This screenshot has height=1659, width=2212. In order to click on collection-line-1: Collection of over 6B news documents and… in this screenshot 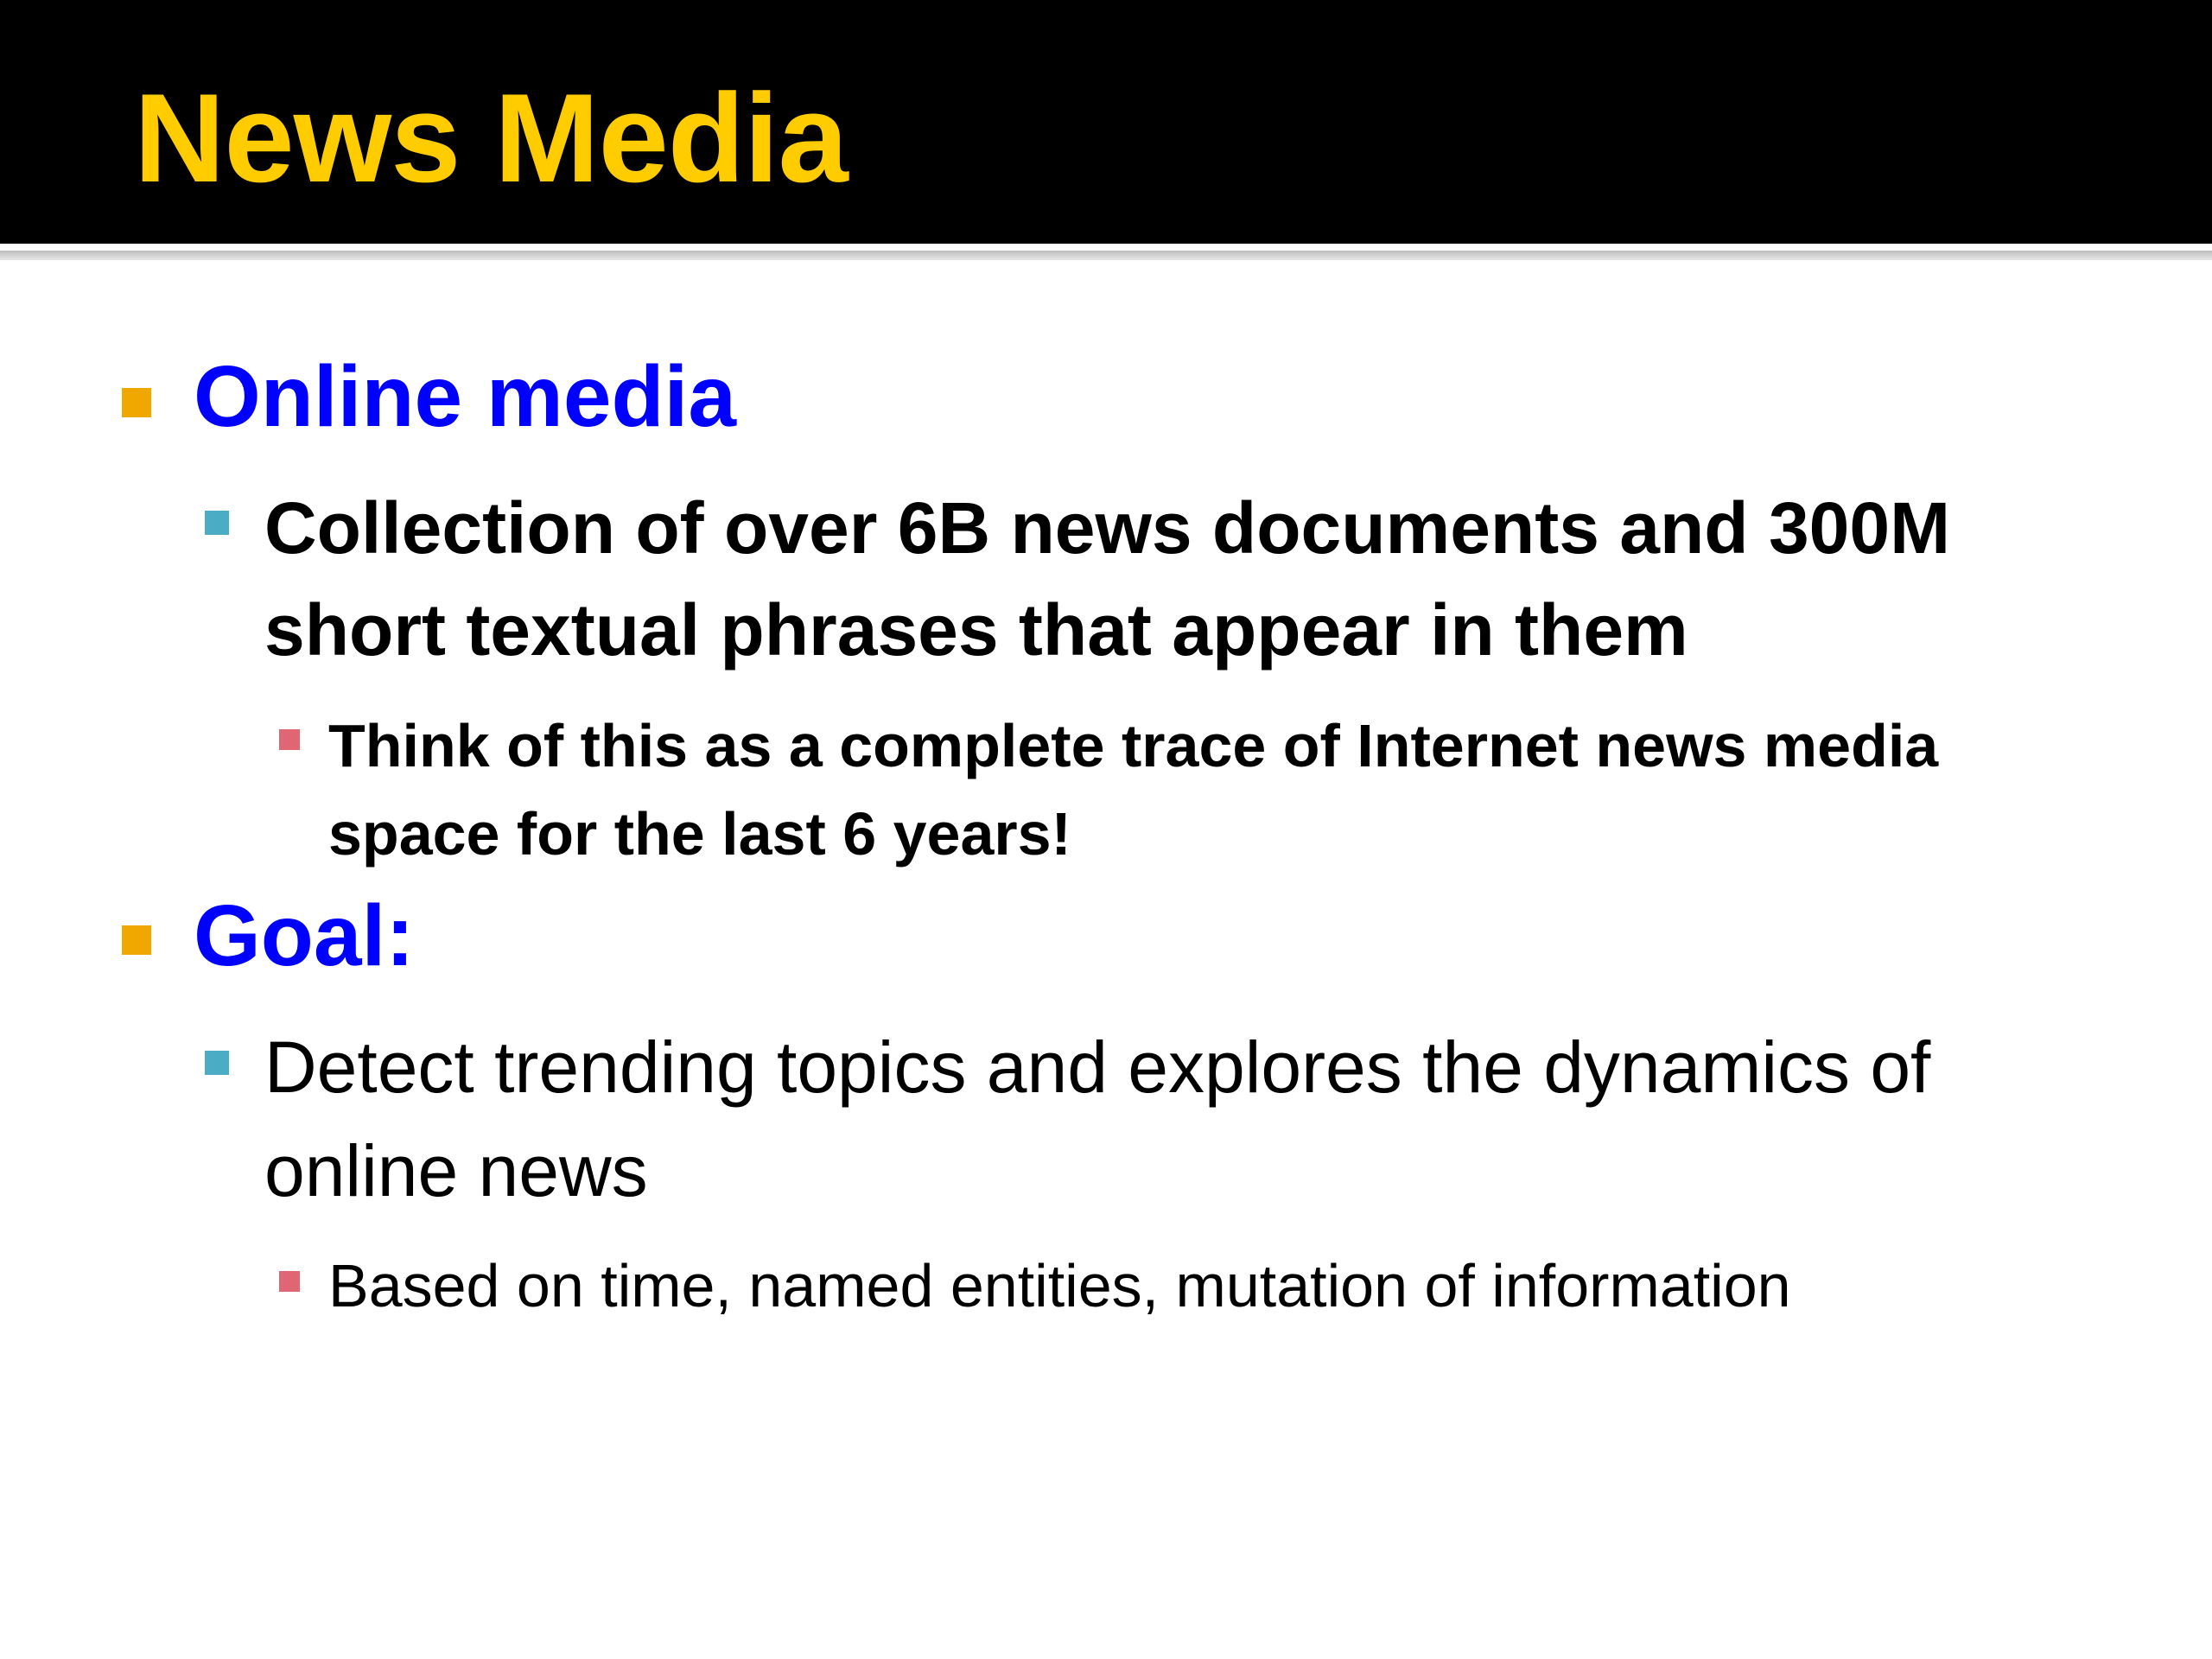, I will do `click(1107, 528)`.